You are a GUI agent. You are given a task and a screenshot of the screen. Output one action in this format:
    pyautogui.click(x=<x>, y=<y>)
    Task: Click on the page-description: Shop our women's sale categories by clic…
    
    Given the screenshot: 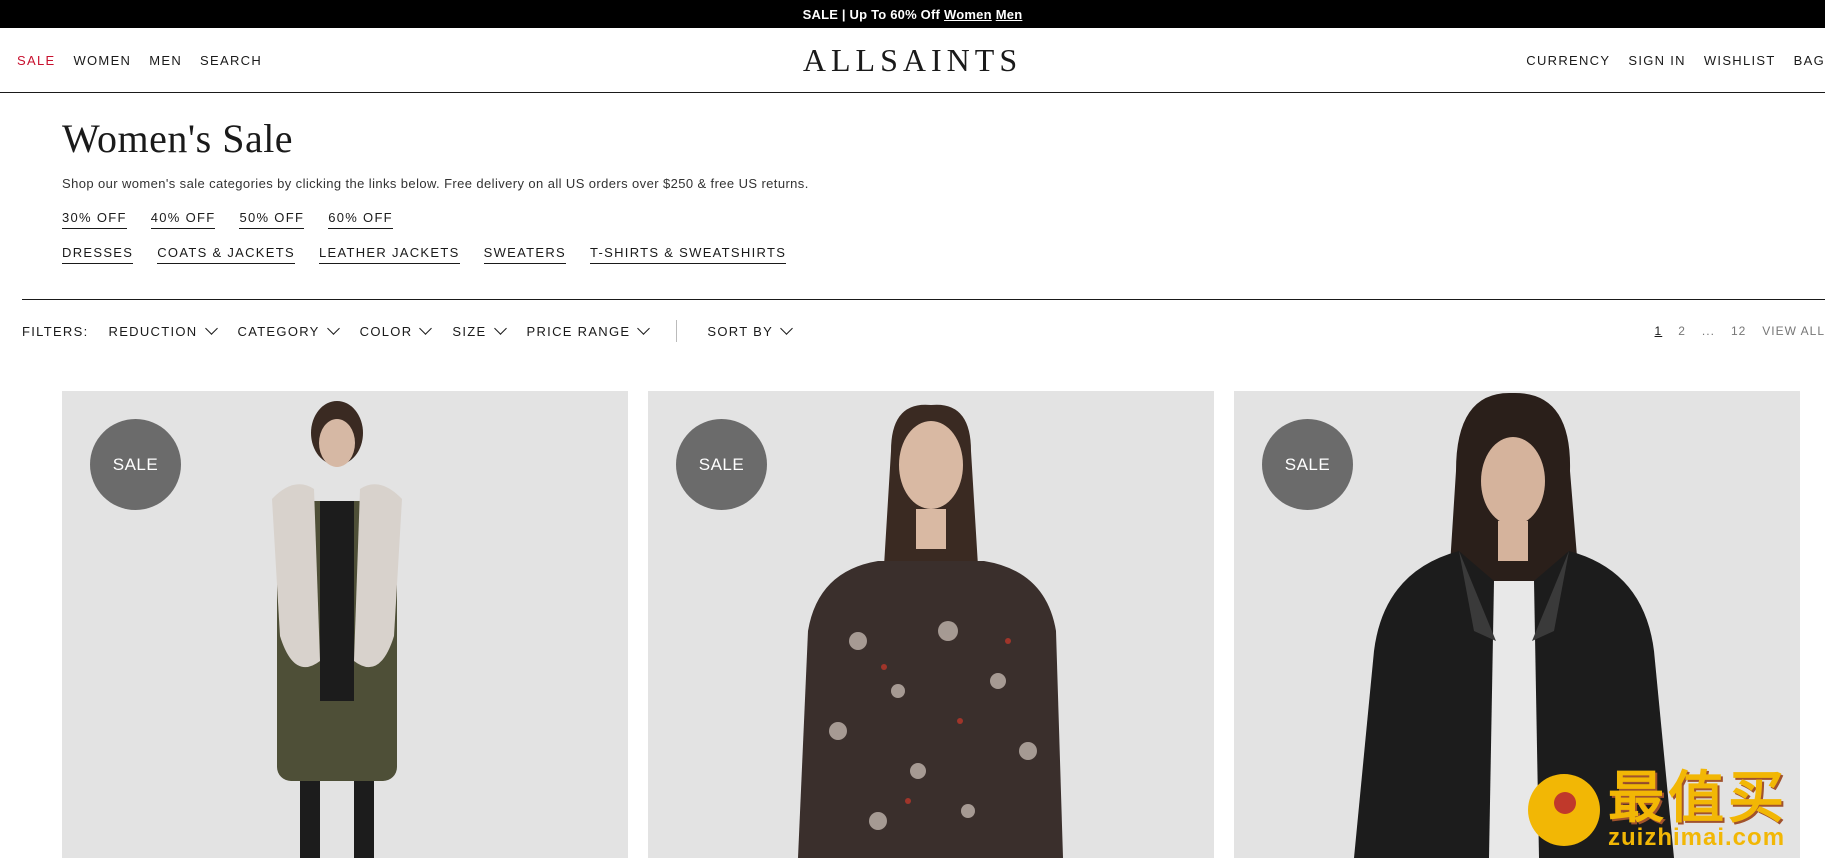 What is the action you would take?
    pyautogui.click(x=435, y=183)
    